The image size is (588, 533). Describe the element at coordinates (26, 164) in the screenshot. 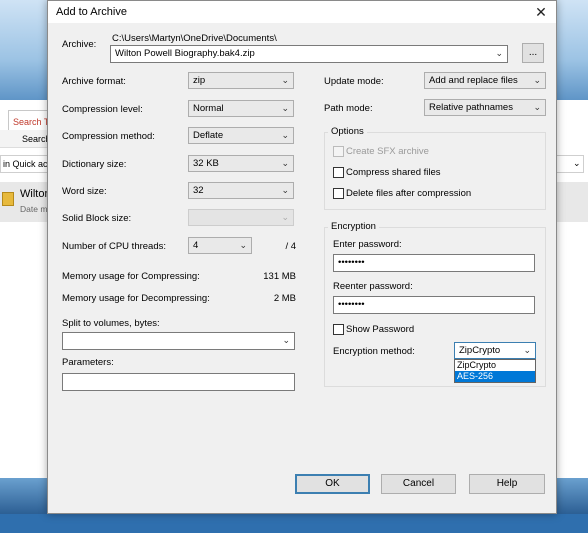

I see `explorer-address-bar: in Quick ac` at that location.